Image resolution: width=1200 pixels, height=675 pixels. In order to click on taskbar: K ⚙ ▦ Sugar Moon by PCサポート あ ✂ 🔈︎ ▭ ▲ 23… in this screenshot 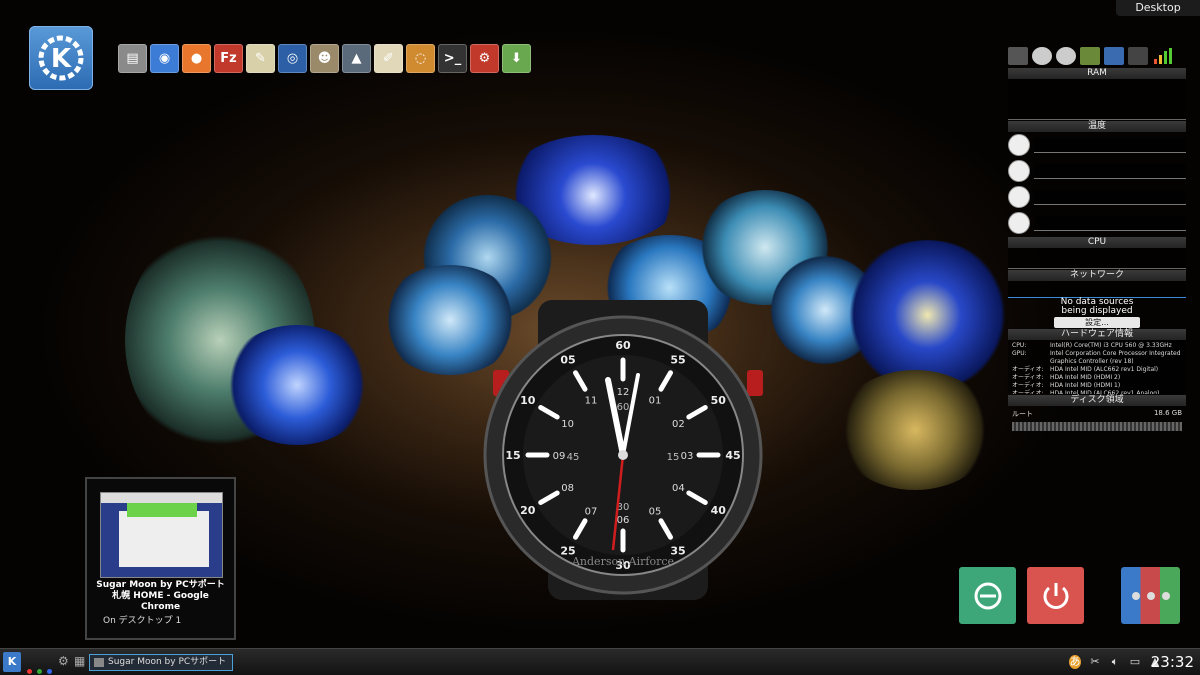, I will do `click(600, 661)`.